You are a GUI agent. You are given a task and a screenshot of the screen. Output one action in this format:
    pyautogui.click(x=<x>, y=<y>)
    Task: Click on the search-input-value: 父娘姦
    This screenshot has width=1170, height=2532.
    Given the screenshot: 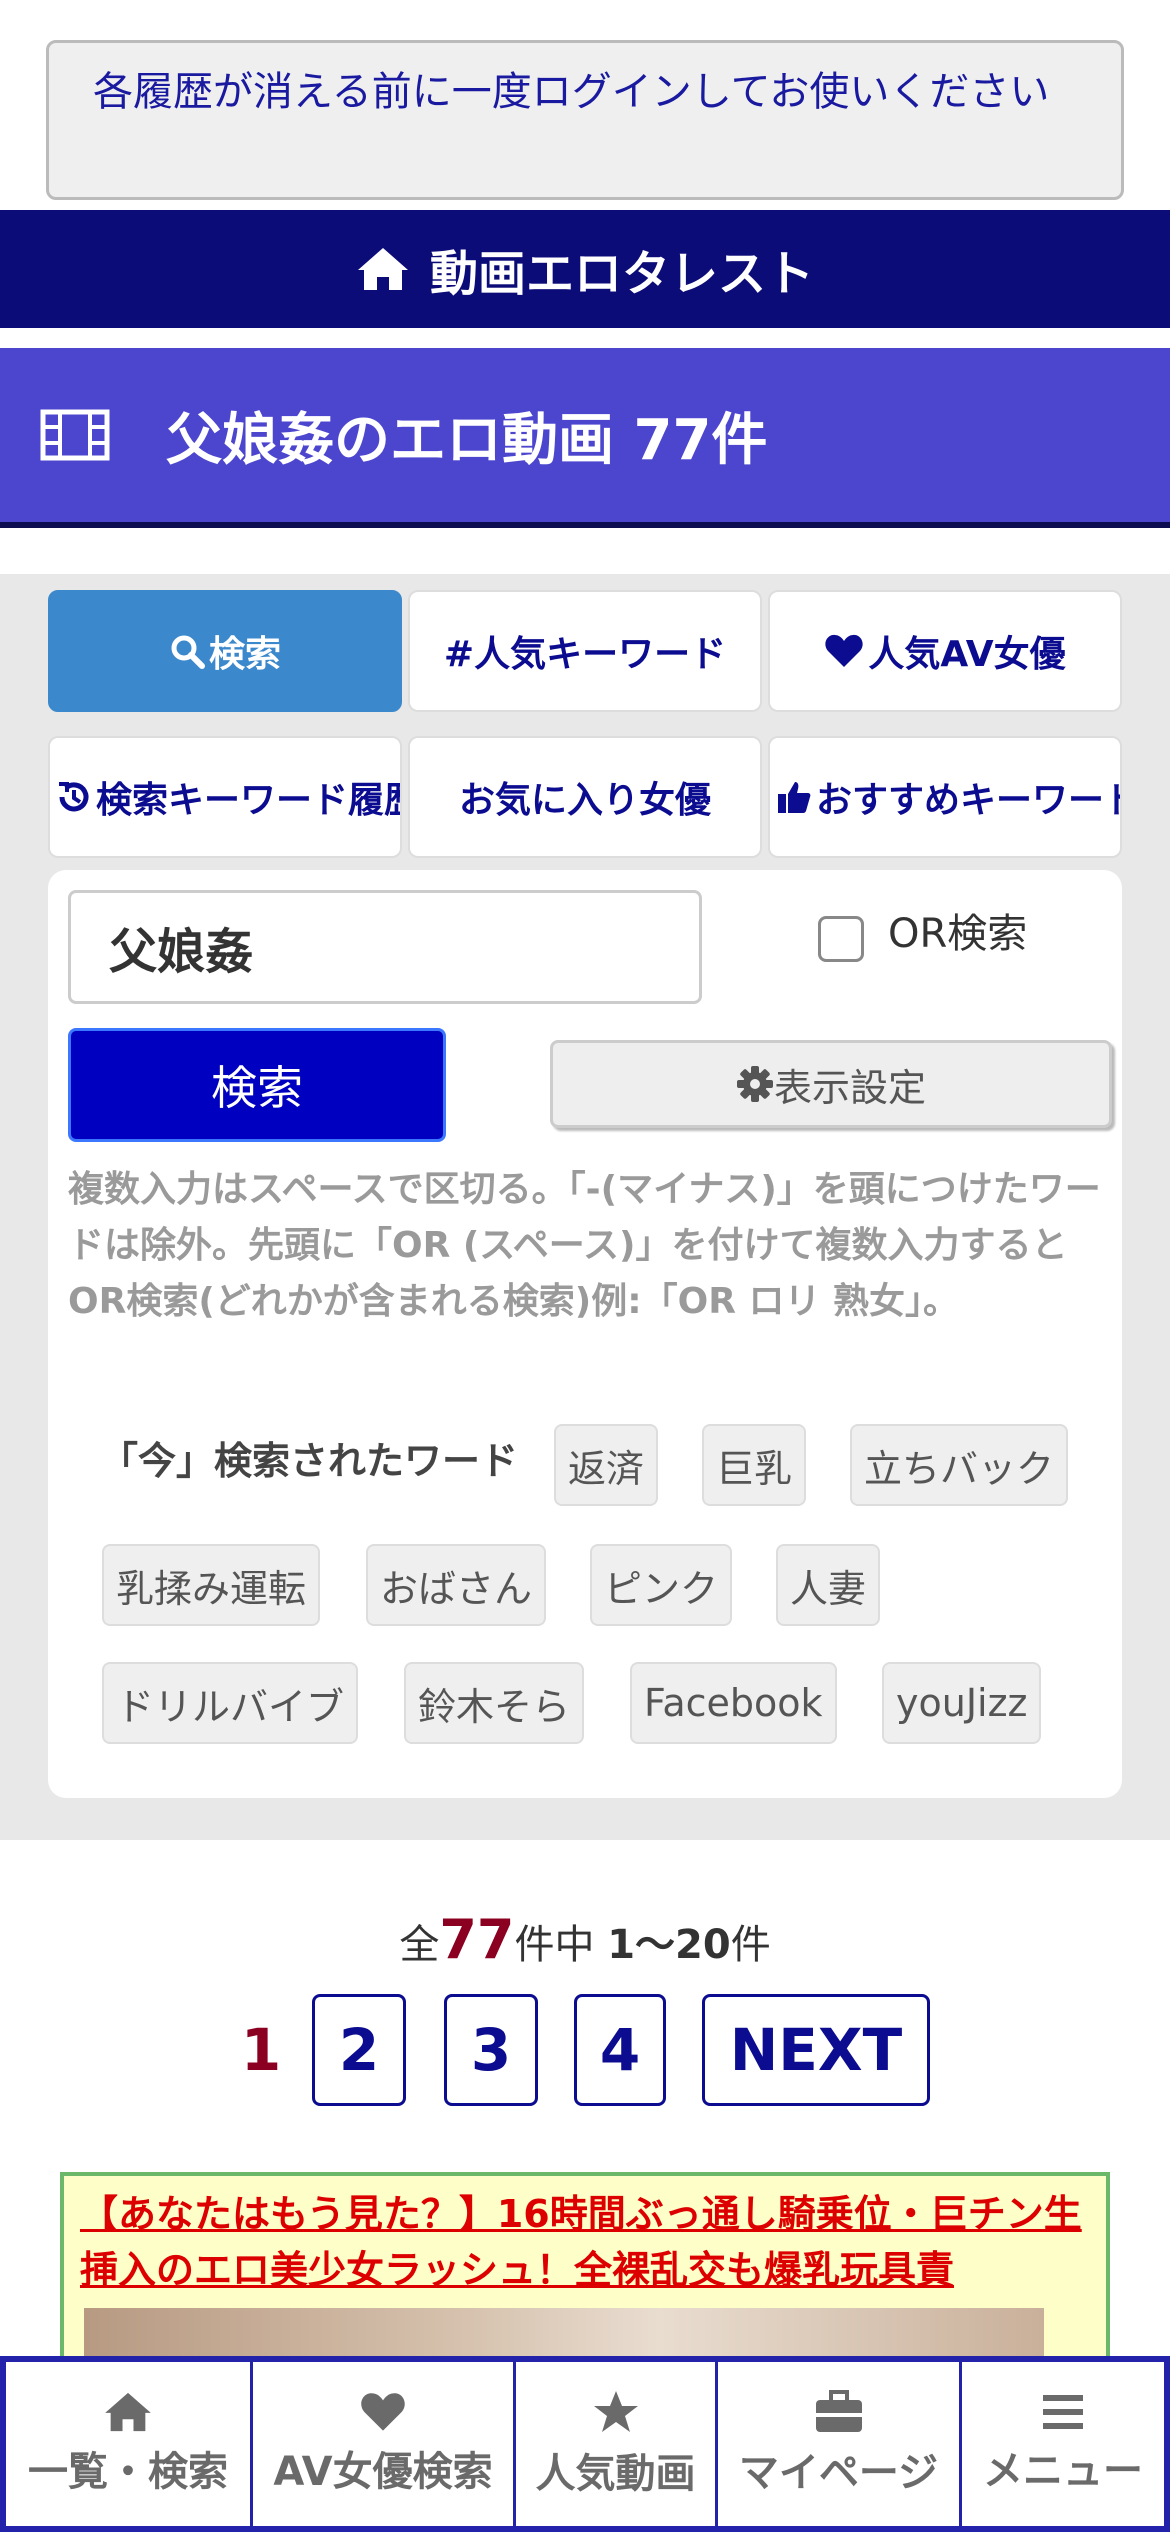 What is the action you would take?
    pyautogui.click(x=181, y=952)
    